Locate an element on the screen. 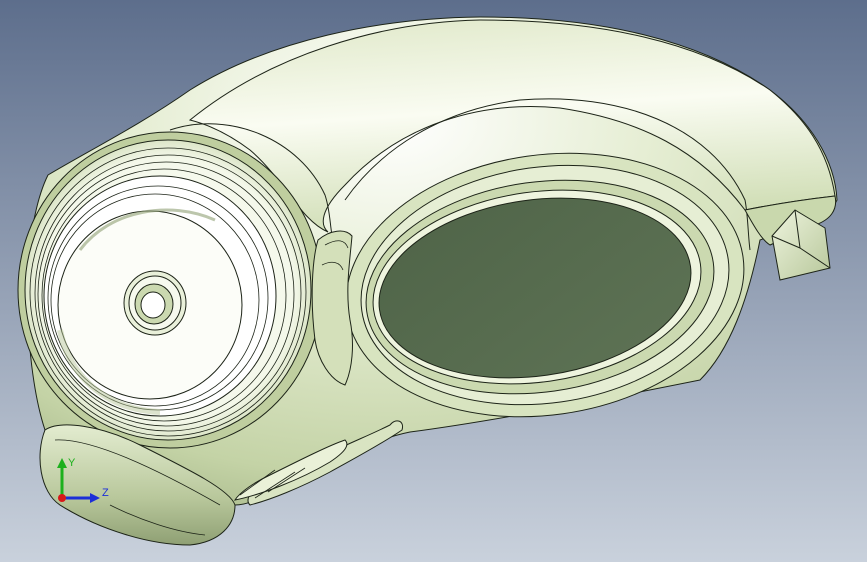 Image resolution: width=867 pixels, height=562 pixels. y-axis-label: Y is located at coordinates (72, 463).